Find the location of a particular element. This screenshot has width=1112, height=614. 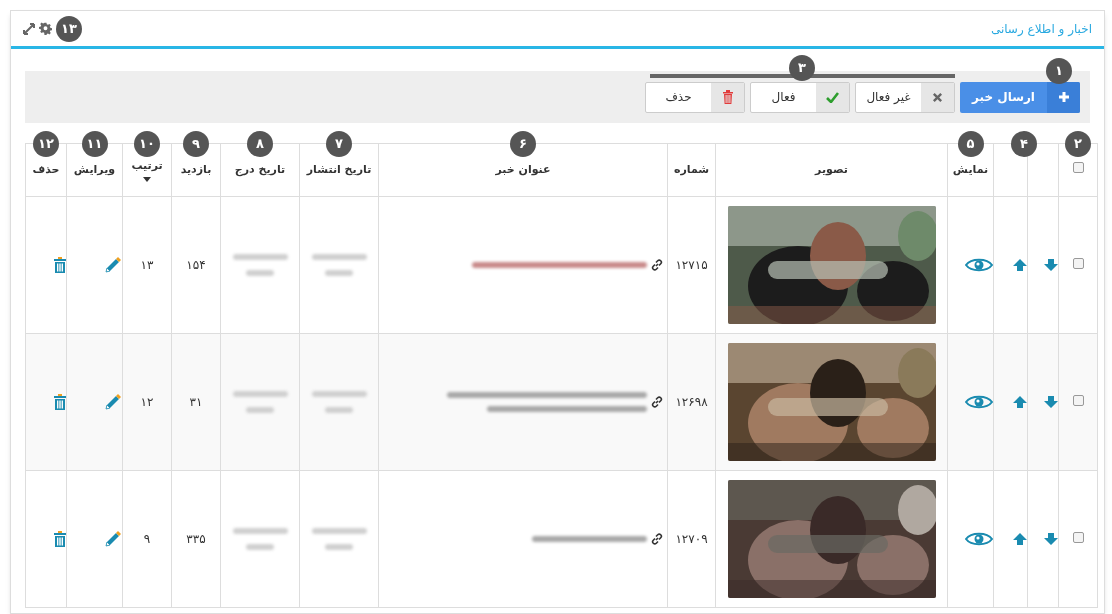

column-header: تاریخ انتشار is located at coordinates (339, 169).